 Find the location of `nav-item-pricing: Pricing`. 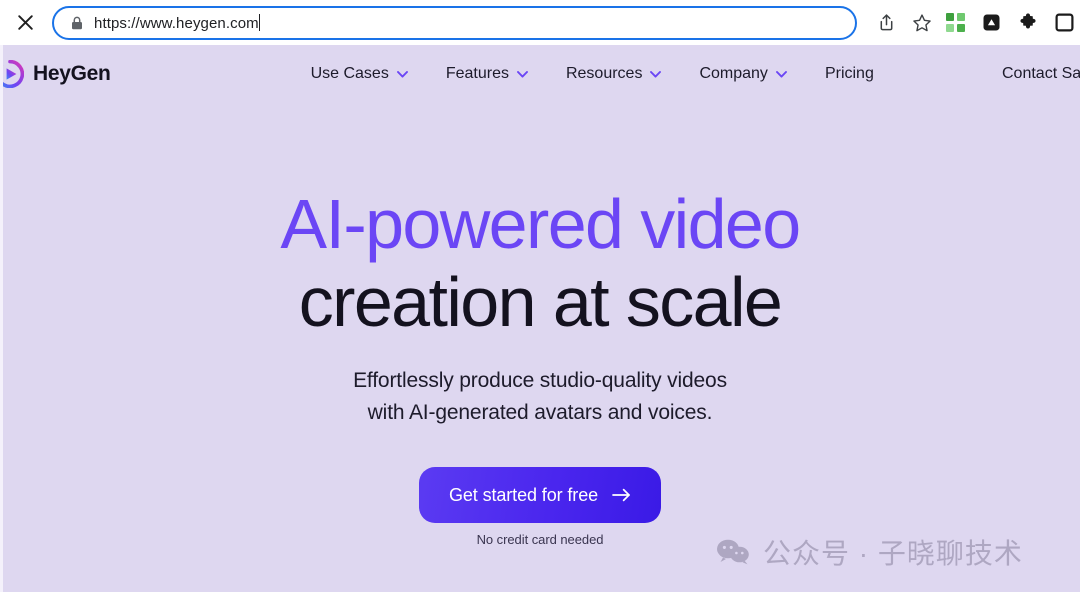

nav-item-pricing: Pricing is located at coordinates (849, 74).